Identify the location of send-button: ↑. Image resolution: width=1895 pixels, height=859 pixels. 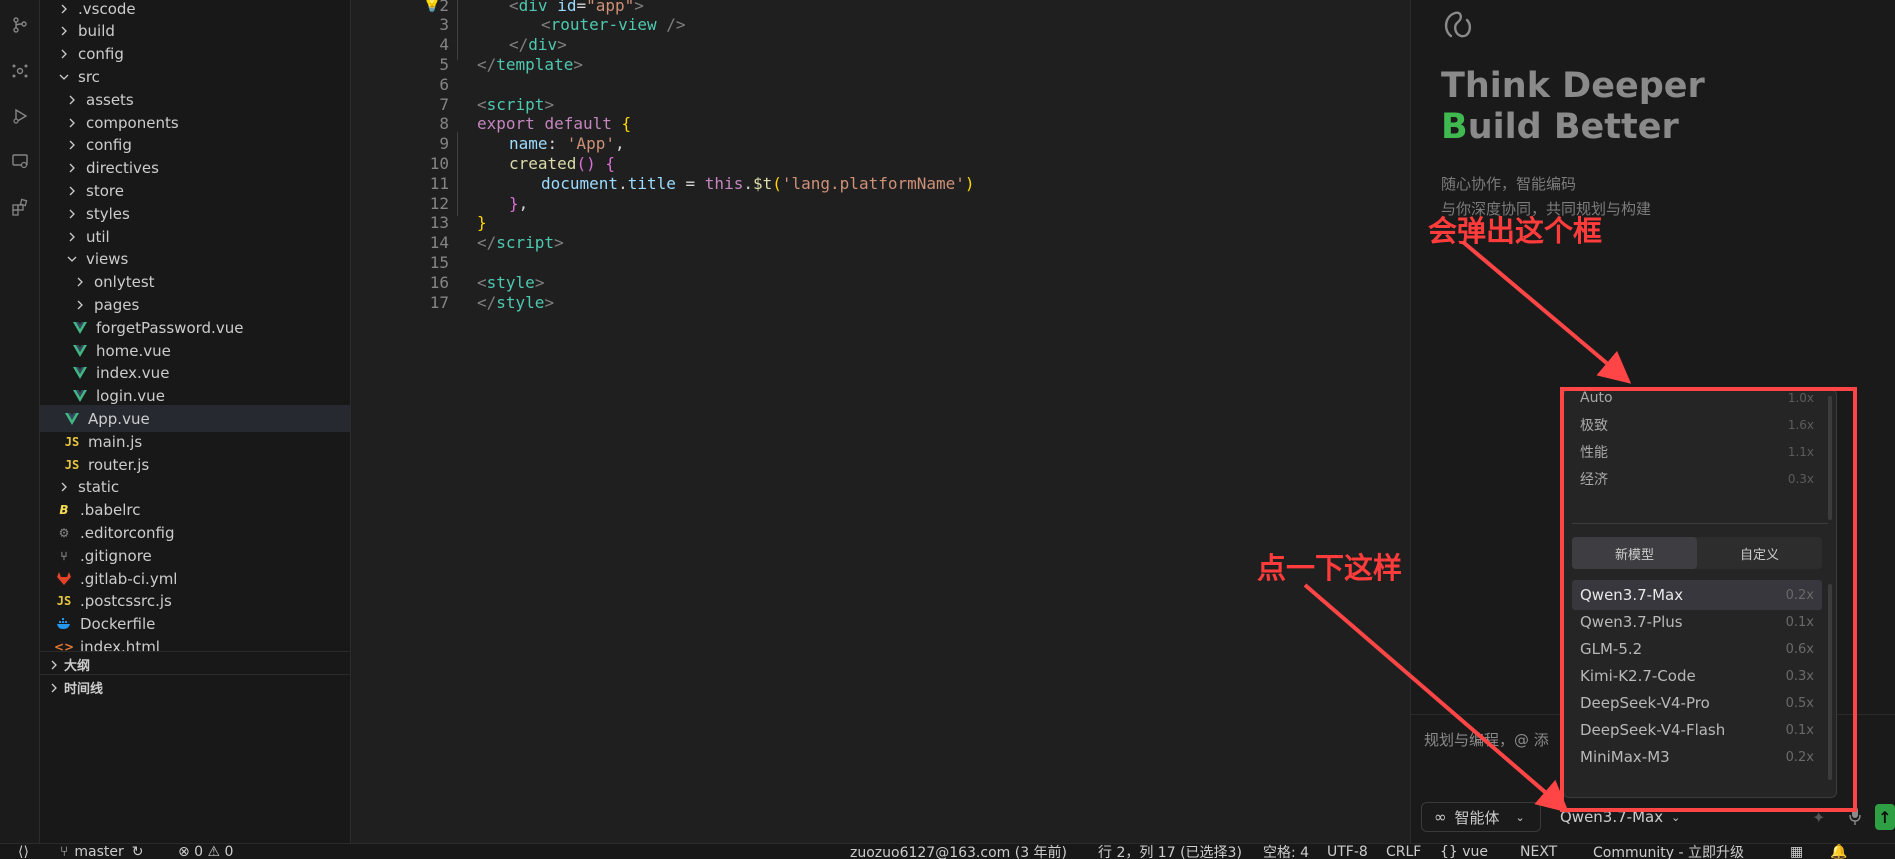
(1885, 817).